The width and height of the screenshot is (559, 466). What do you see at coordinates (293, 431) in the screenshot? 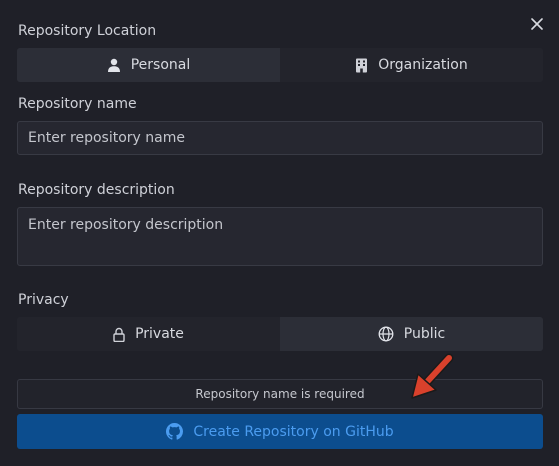
I see `create-button-label: Create Repository on GitHub` at bounding box center [293, 431].